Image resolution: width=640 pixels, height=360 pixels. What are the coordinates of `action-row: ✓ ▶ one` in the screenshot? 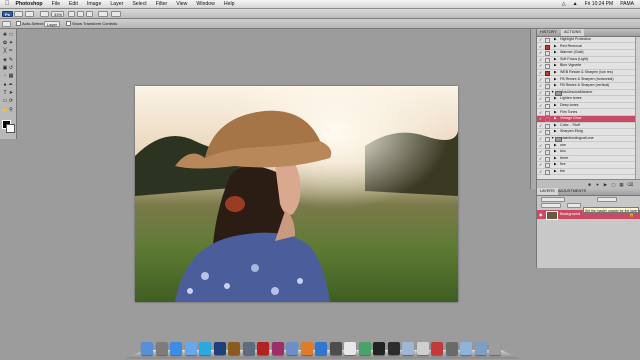 It's located at (586, 146).